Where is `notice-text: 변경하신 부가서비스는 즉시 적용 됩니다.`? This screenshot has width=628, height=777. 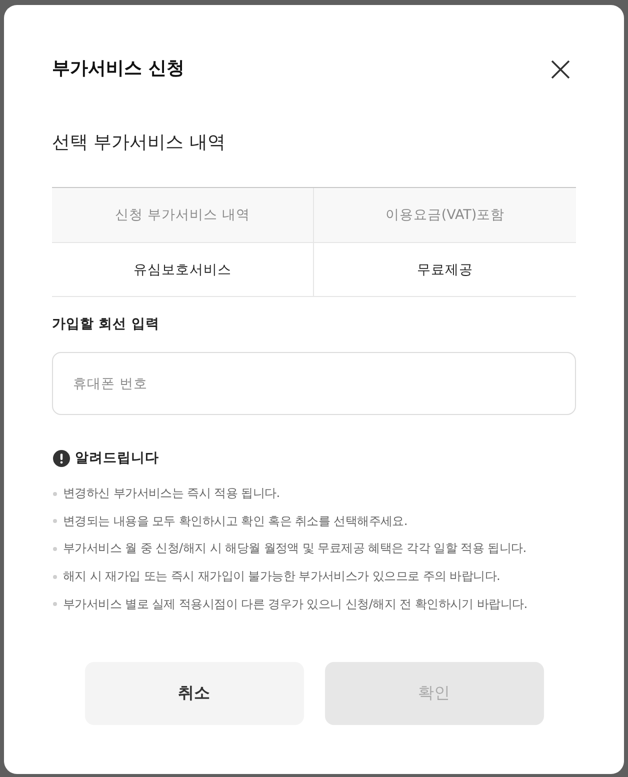
notice-text: 변경하신 부가서비스는 즉시 적용 됩니다. is located at coordinates (171, 493).